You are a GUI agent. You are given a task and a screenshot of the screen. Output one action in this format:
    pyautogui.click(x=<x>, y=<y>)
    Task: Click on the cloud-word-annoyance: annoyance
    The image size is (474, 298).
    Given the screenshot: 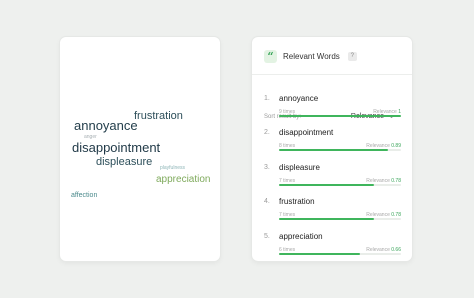 What is the action you would take?
    pyautogui.click(x=106, y=125)
    